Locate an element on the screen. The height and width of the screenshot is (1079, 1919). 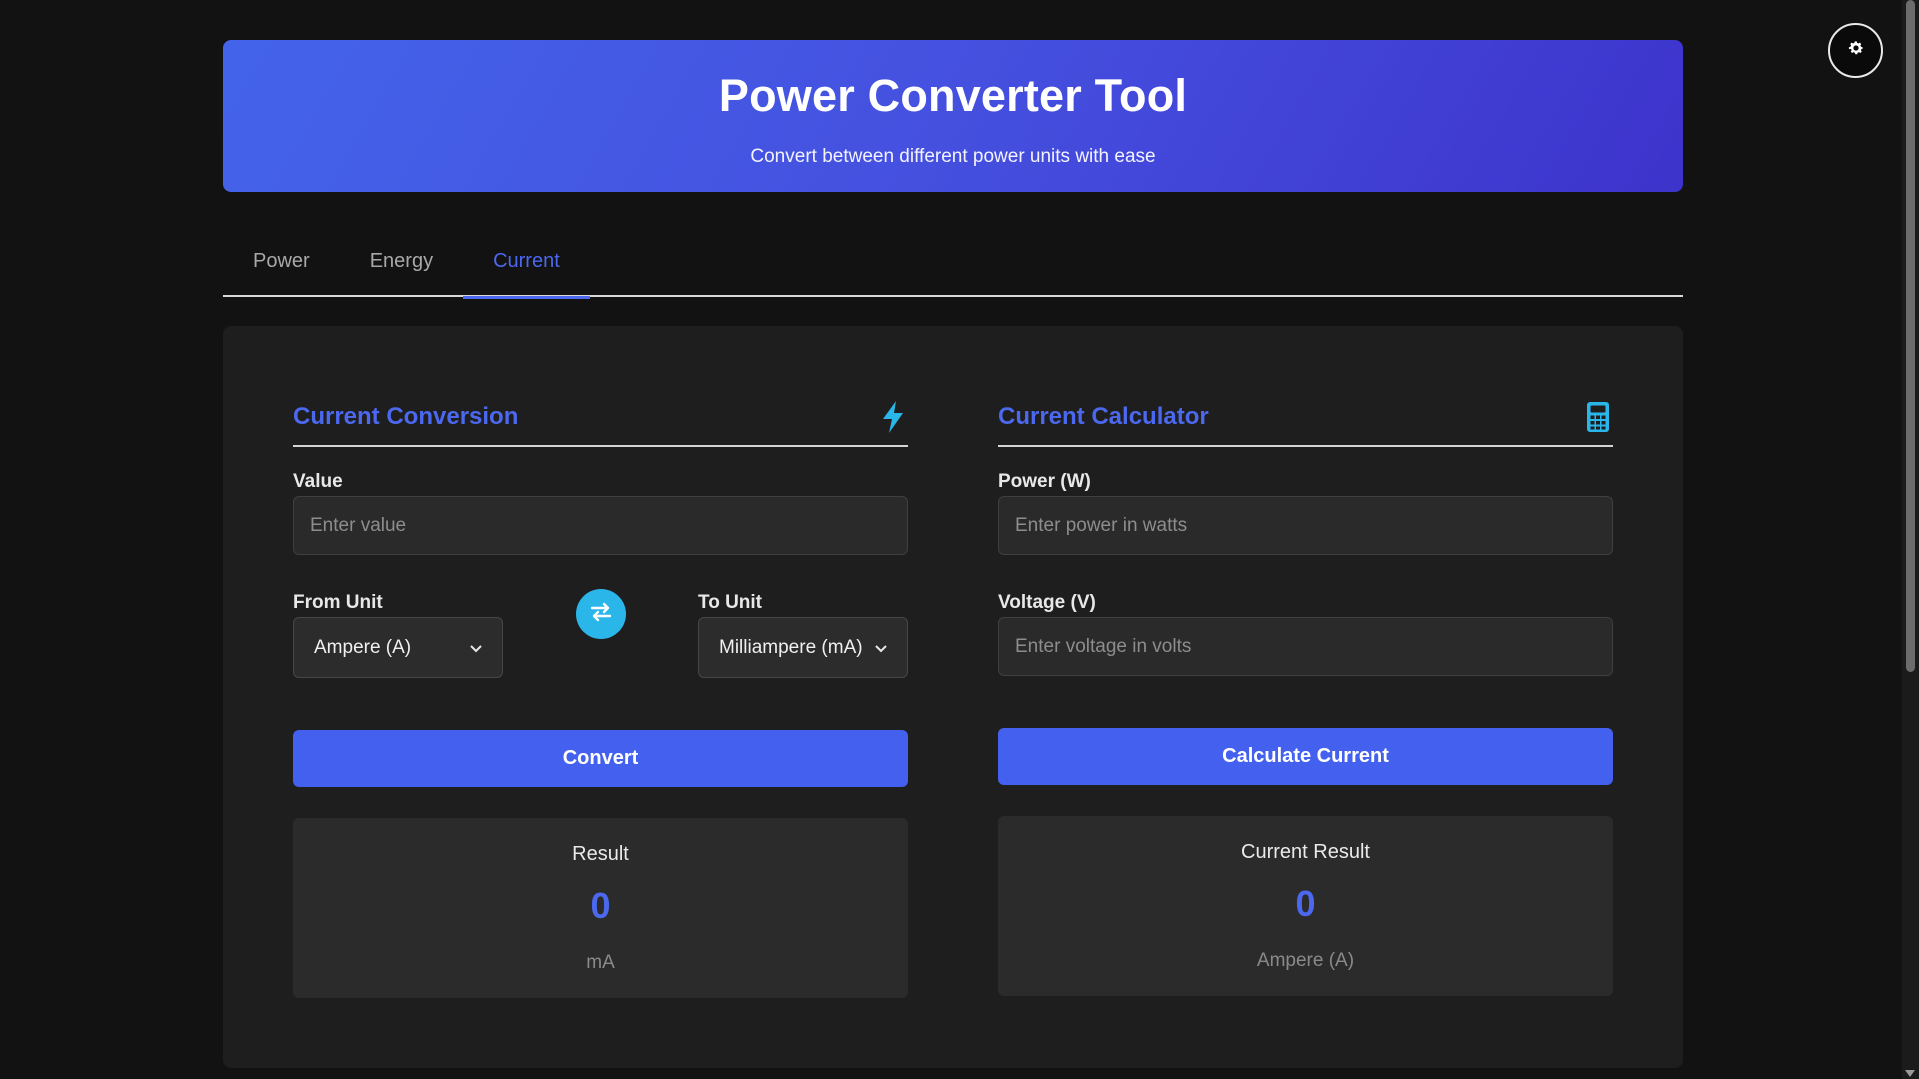
lightning-icon is located at coordinates (893, 417).